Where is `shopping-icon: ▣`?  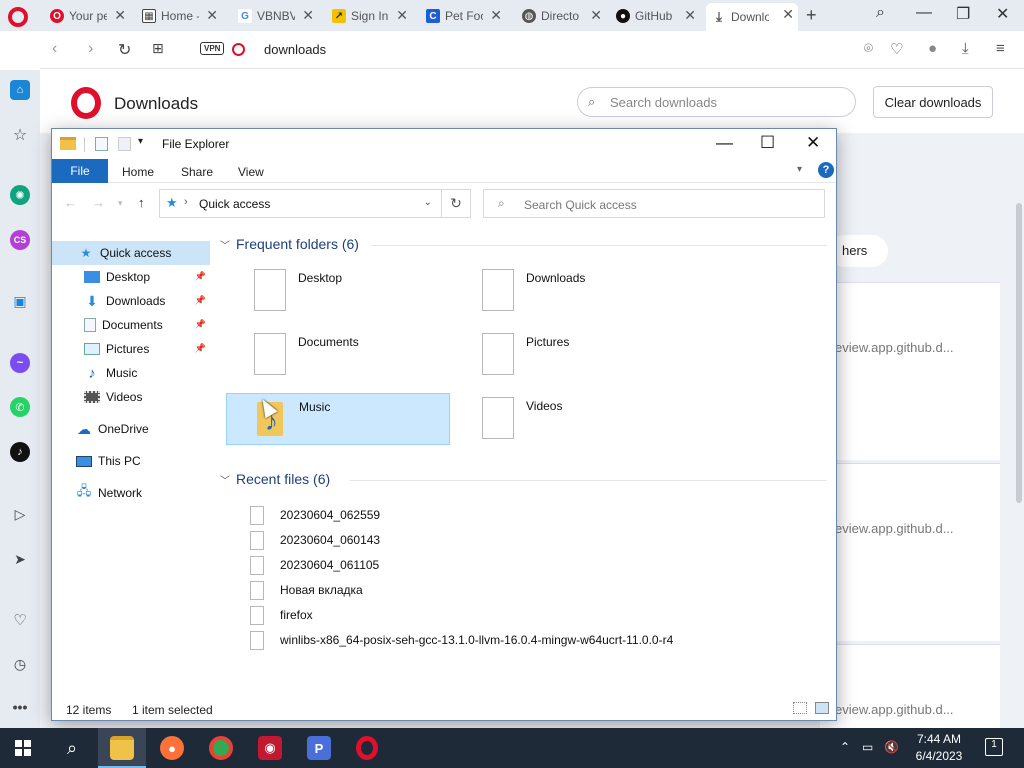 shopping-icon: ▣ is located at coordinates (20, 301).